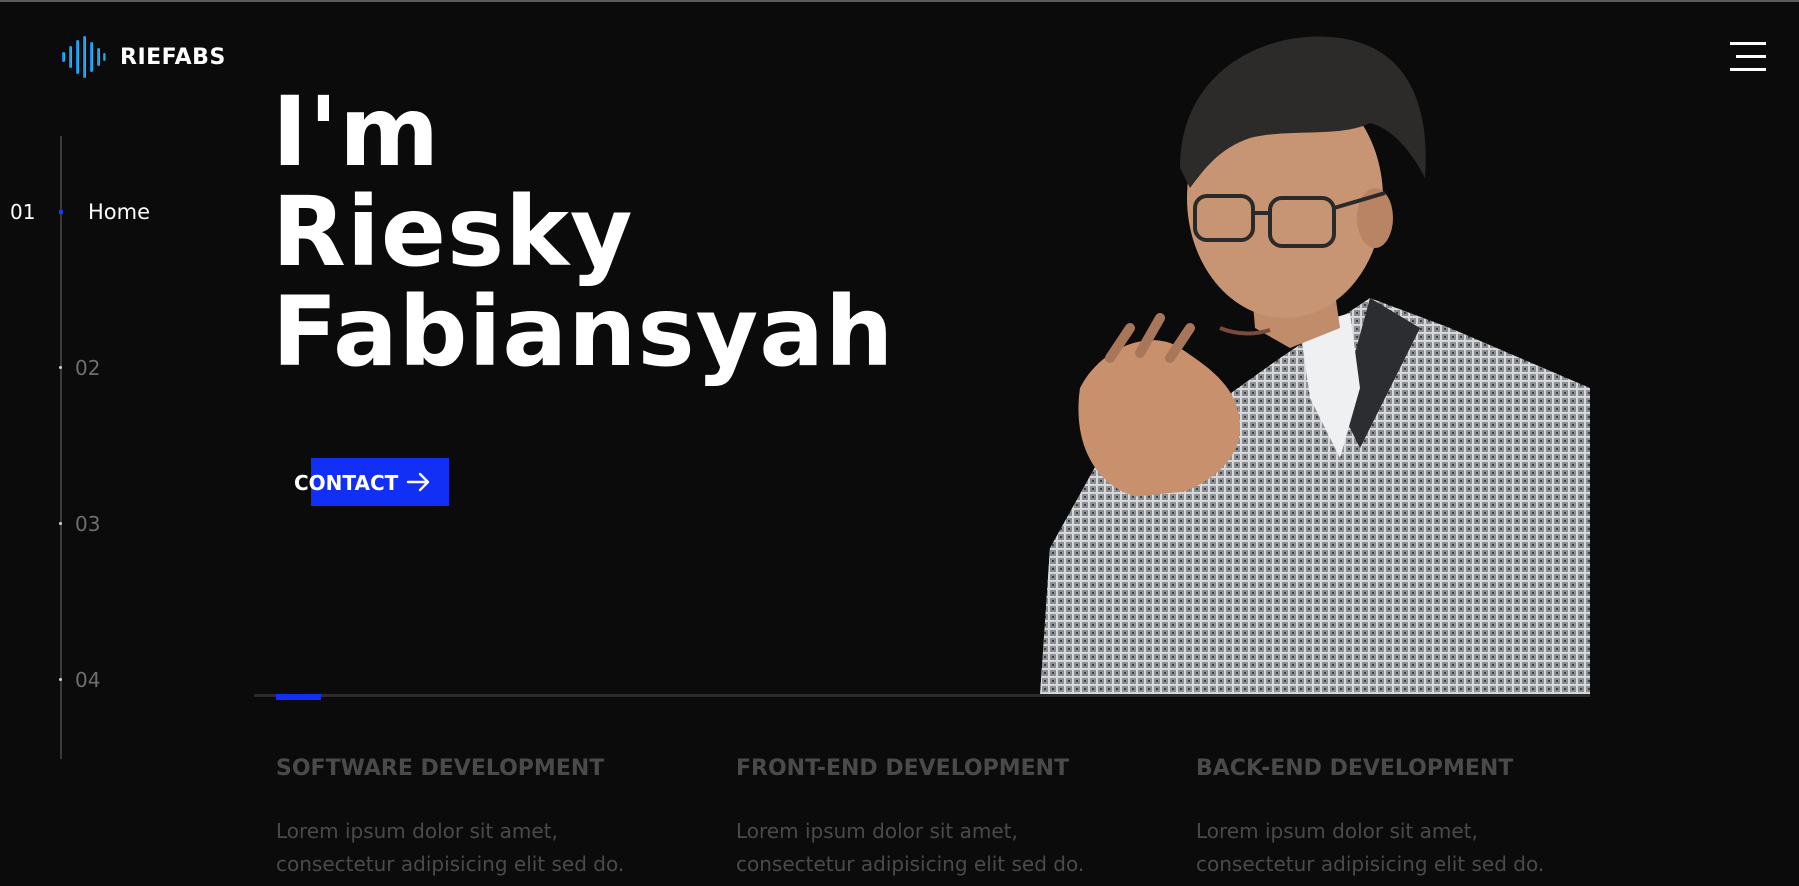 This screenshot has width=1799, height=886. What do you see at coordinates (899, 1) in the screenshot?
I see `top-border` at bounding box center [899, 1].